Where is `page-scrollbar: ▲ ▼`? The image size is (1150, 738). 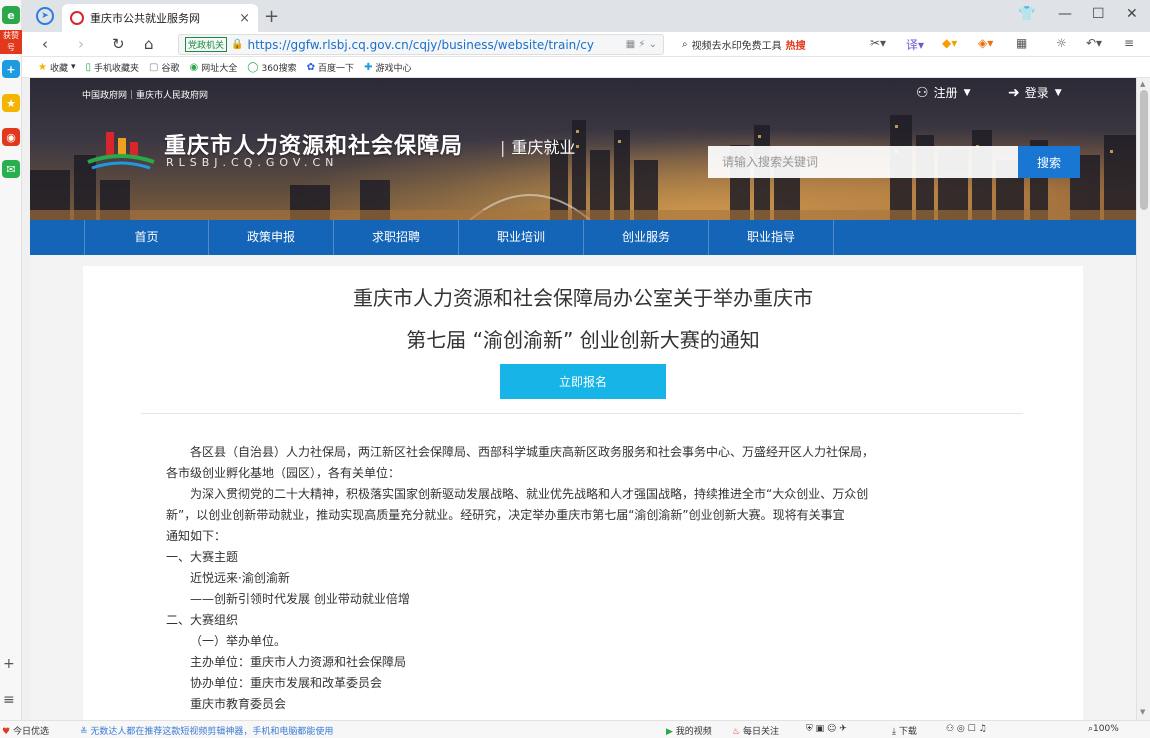
page-scrollbar: ▲ ▼ is located at coordinates (1143, 399).